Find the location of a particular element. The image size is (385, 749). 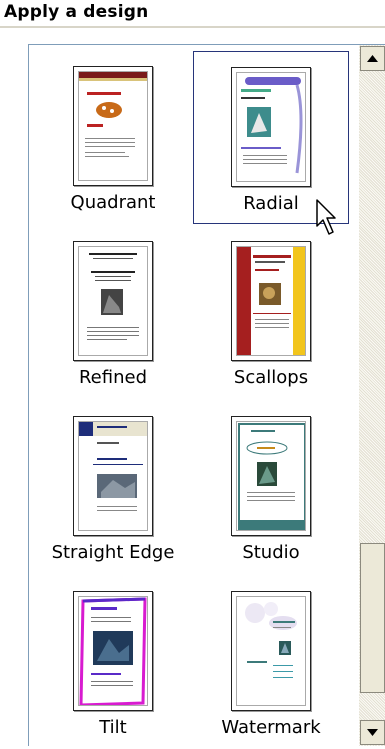

arrow-down-icon is located at coordinates (372, 732).